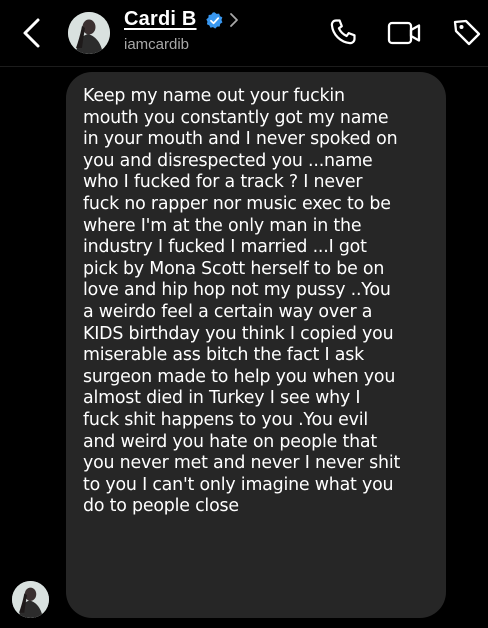 This screenshot has height=628, width=488. What do you see at coordinates (343, 32) in the screenshot?
I see `phone-icon` at bounding box center [343, 32].